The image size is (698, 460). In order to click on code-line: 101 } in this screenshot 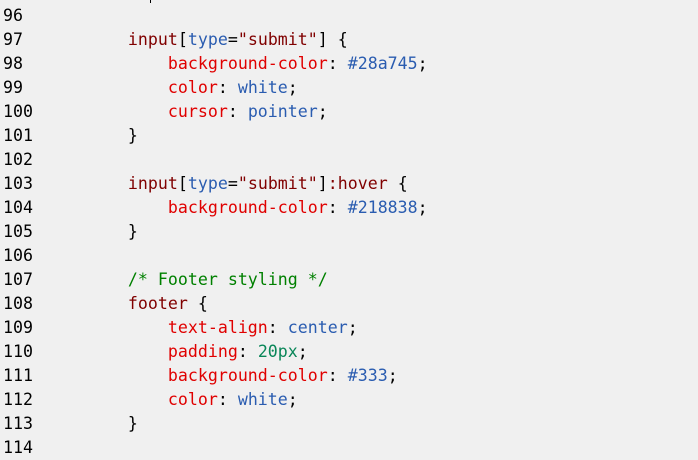, I will do `click(349, 136)`.